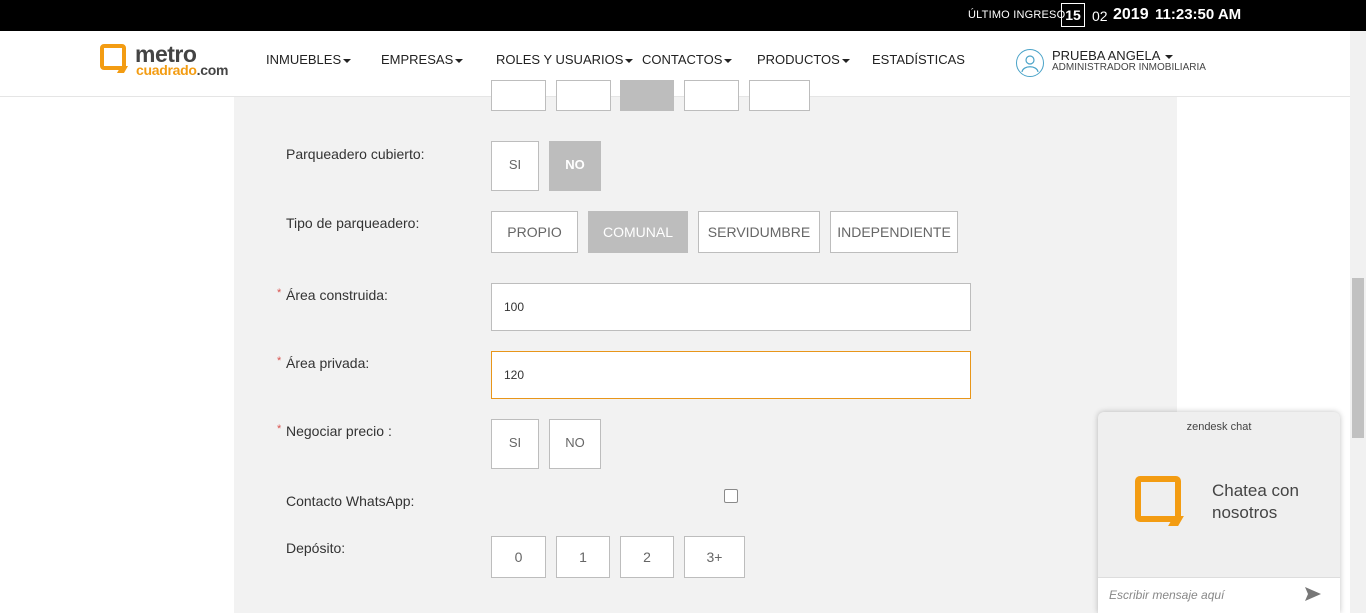 This screenshot has width=1366, height=613. Describe the element at coordinates (1158, 499) in the screenshot. I see `chat-logo-icon` at that location.